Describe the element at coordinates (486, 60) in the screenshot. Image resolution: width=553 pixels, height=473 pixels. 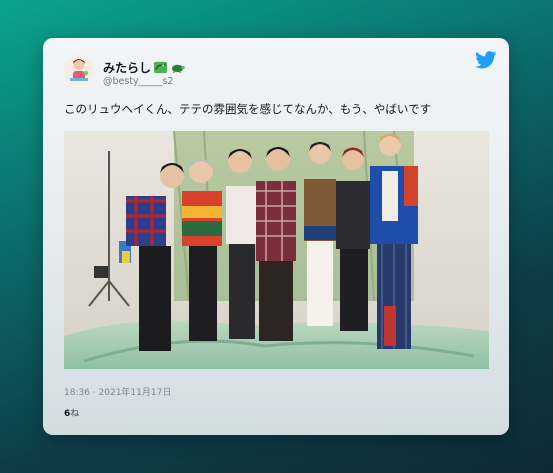
I see `twitter-bird-icon` at that location.